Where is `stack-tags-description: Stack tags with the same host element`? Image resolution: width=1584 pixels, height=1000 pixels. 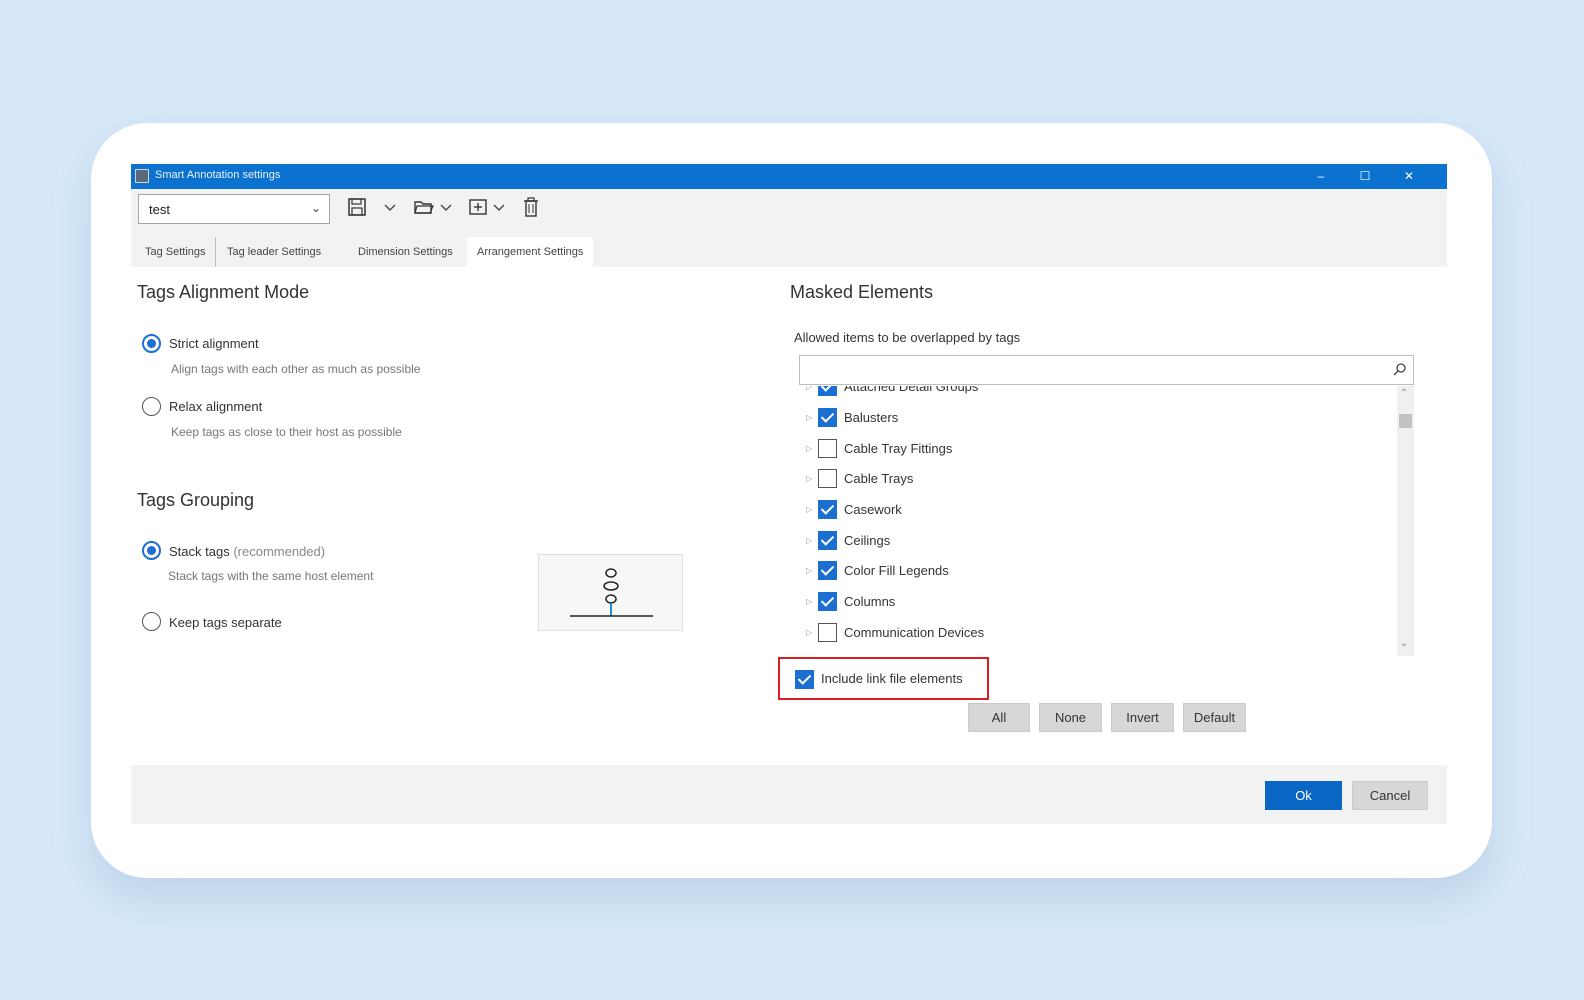 stack-tags-description: Stack tags with the same host element is located at coordinates (271, 576).